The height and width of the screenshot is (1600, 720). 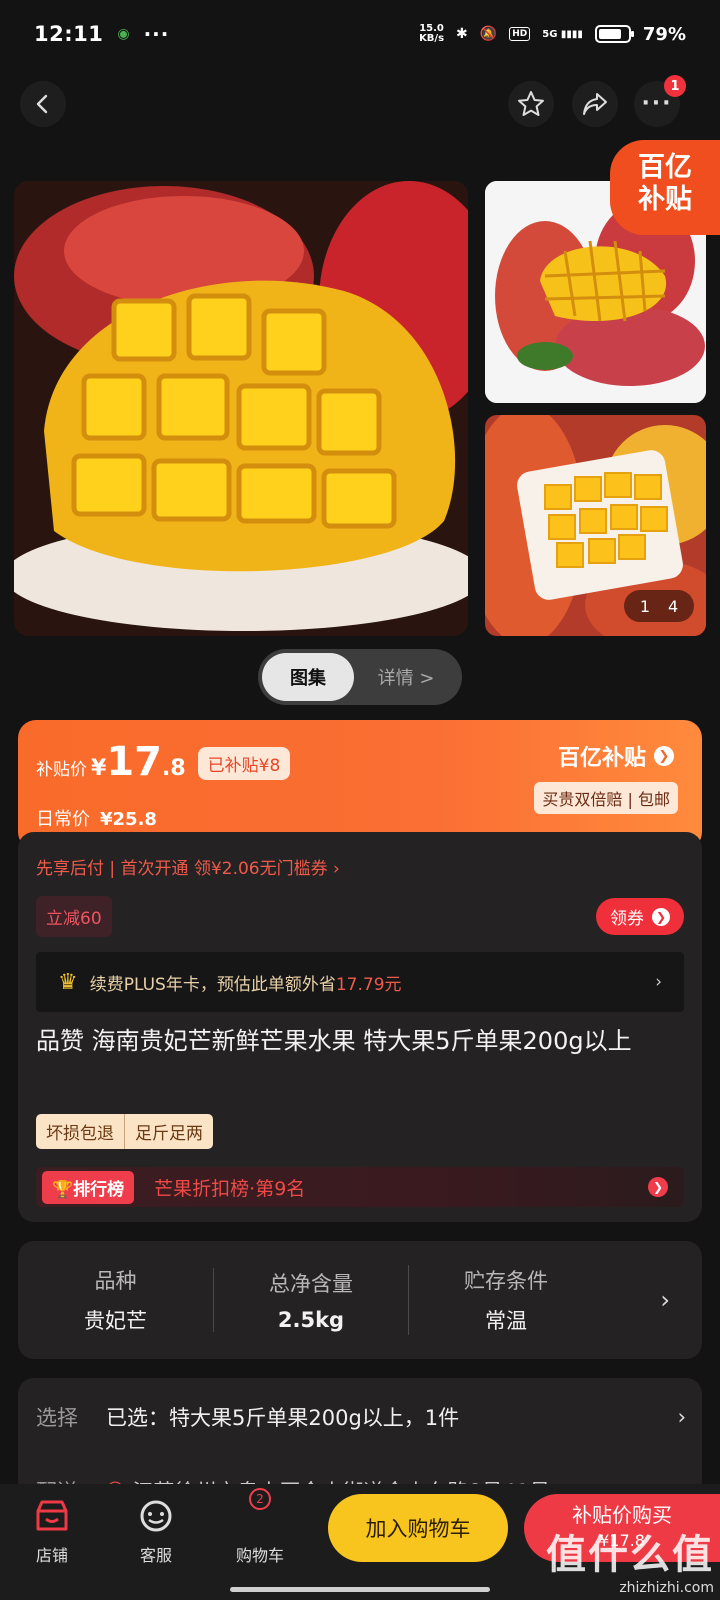 I want to click on subsidy-benefits: 买贵双倍赔 | 包邮, so click(x=606, y=798).